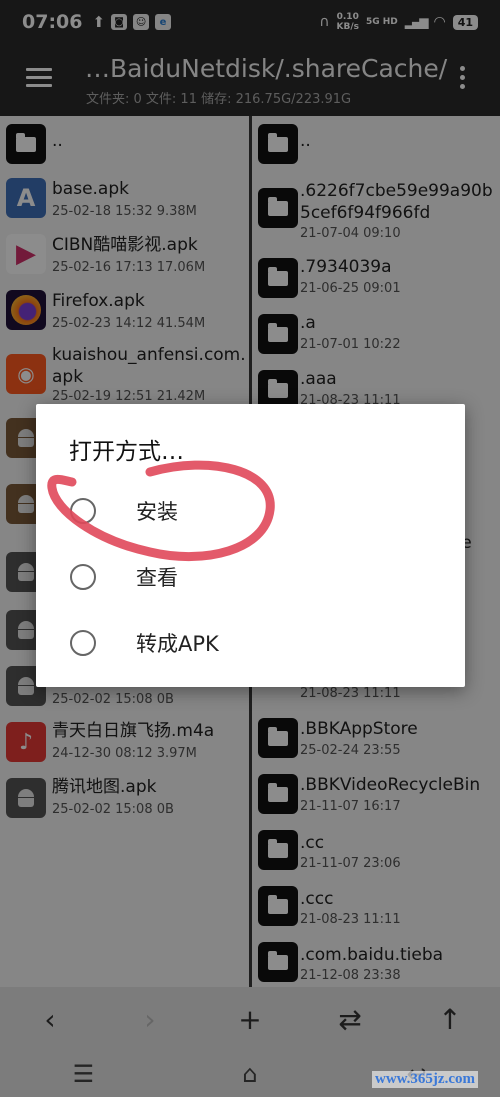 Image resolution: width=500 pixels, height=1097 pixels. What do you see at coordinates (260, 512) in the screenshot?
I see `option-install: 安装` at bounding box center [260, 512].